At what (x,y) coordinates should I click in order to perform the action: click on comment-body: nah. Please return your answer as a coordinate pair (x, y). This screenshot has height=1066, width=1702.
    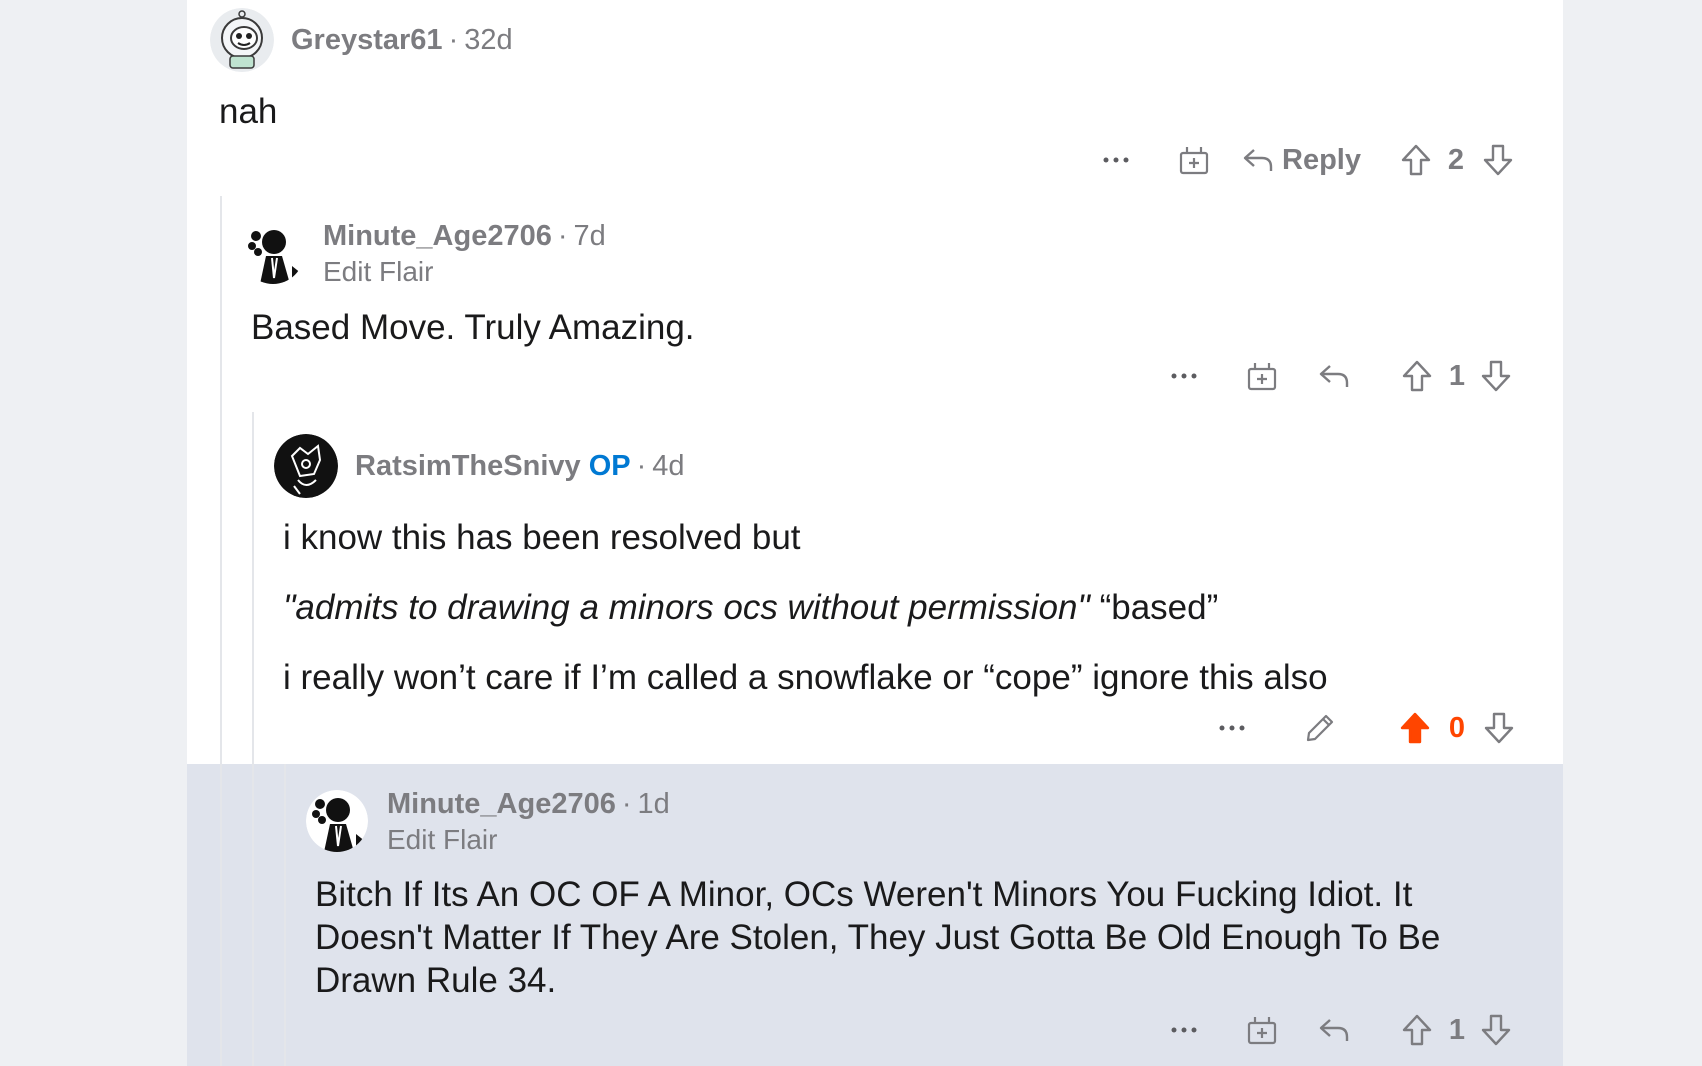
    Looking at the image, I should click on (248, 111).